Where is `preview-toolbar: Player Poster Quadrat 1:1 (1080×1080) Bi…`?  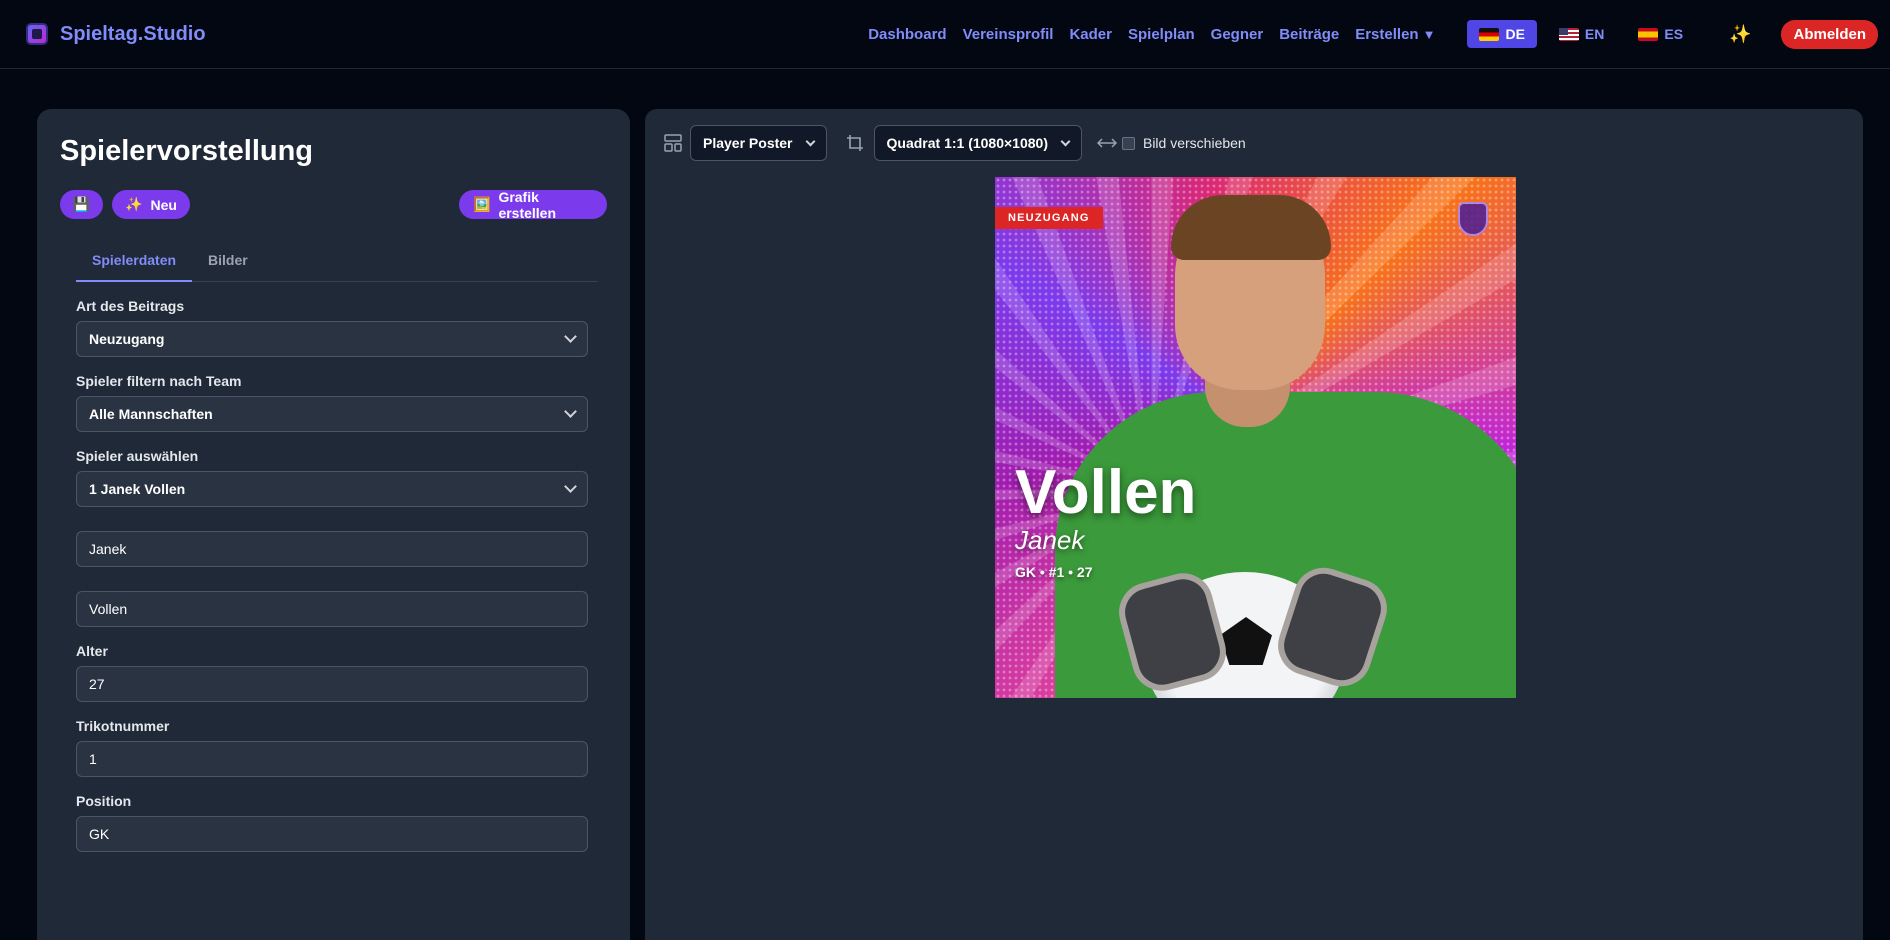
preview-toolbar: Player Poster Quadrat 1:1 (1080×1080) Bi… is located at coordinates (954, 143).